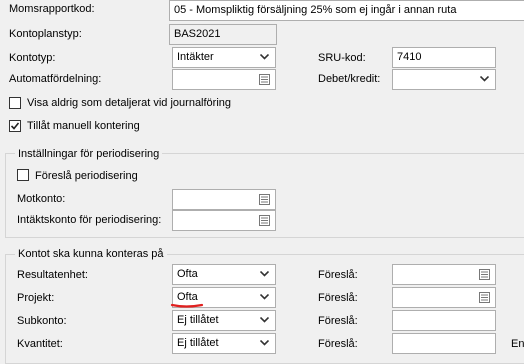 The height and width of the screenshot is (364, 524). What do you see at coordinates (187, 297) in the screenshot?
I see `projekt-value: Ofta` at bounding box center [187, 297].